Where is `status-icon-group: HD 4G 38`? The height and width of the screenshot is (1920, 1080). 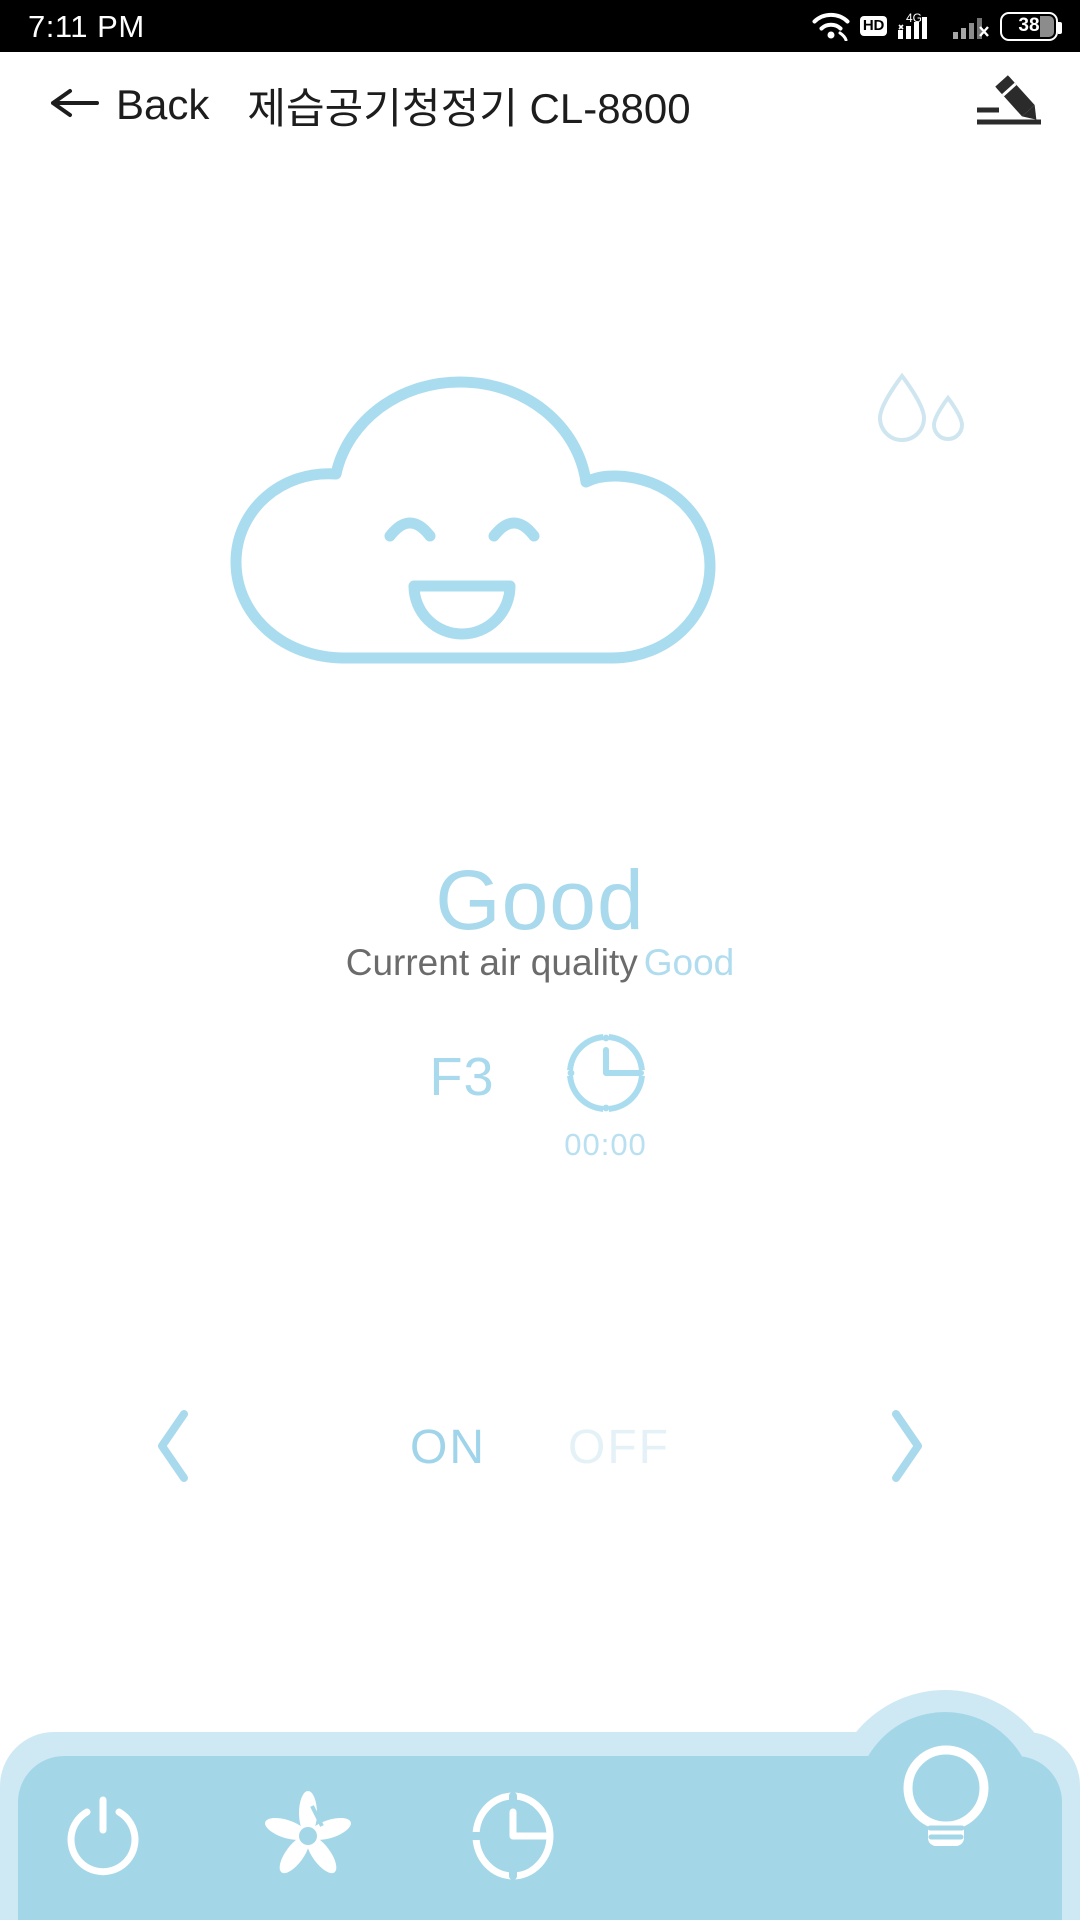 status-icon-group: HD 4G 38 is located at coordinates (936, 26).